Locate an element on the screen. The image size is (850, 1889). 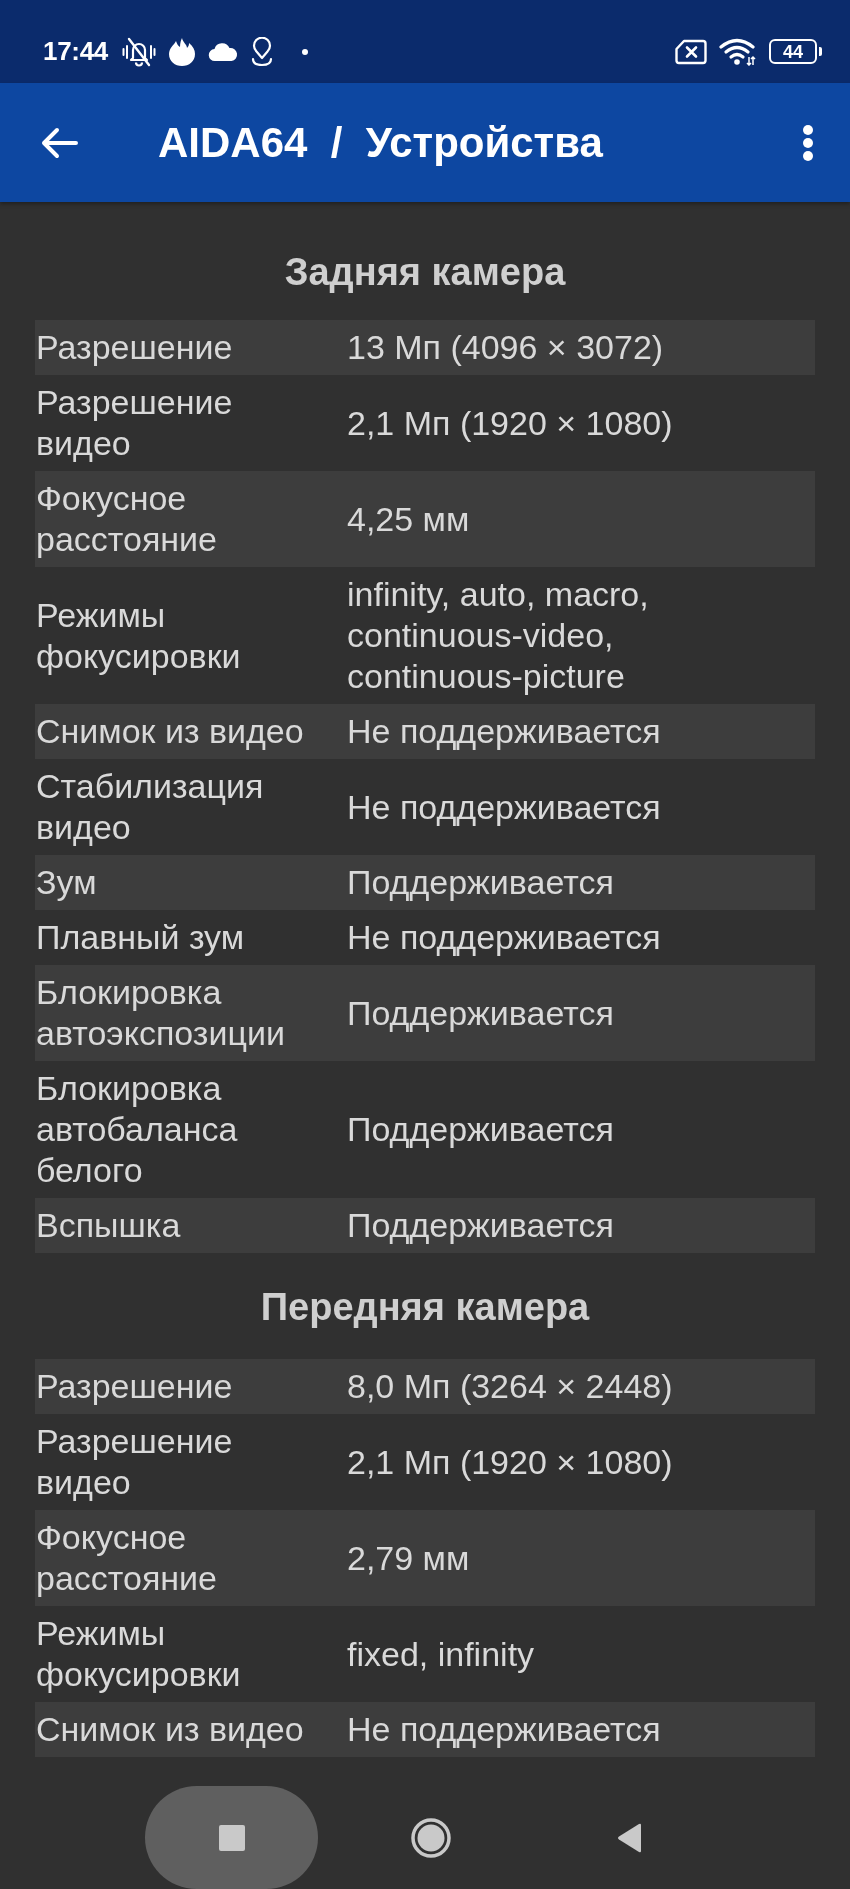
row-label: Стабилизация видео is located at coordinates (150, 807).